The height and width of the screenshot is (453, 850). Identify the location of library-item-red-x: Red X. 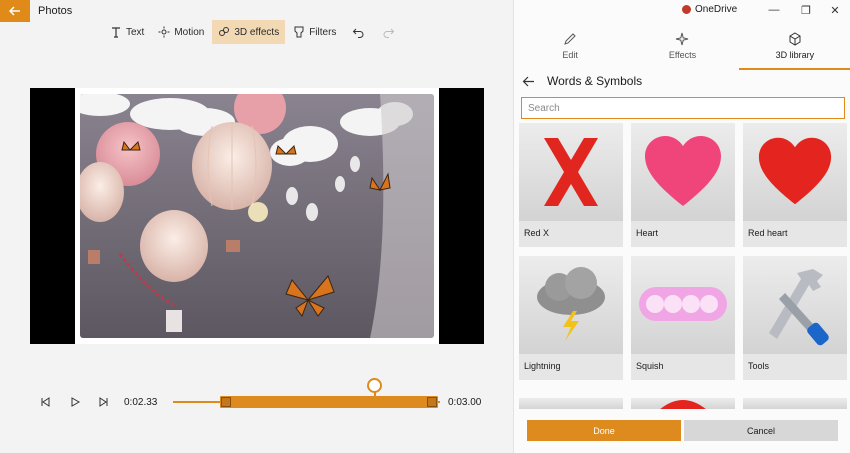
(571, 185).